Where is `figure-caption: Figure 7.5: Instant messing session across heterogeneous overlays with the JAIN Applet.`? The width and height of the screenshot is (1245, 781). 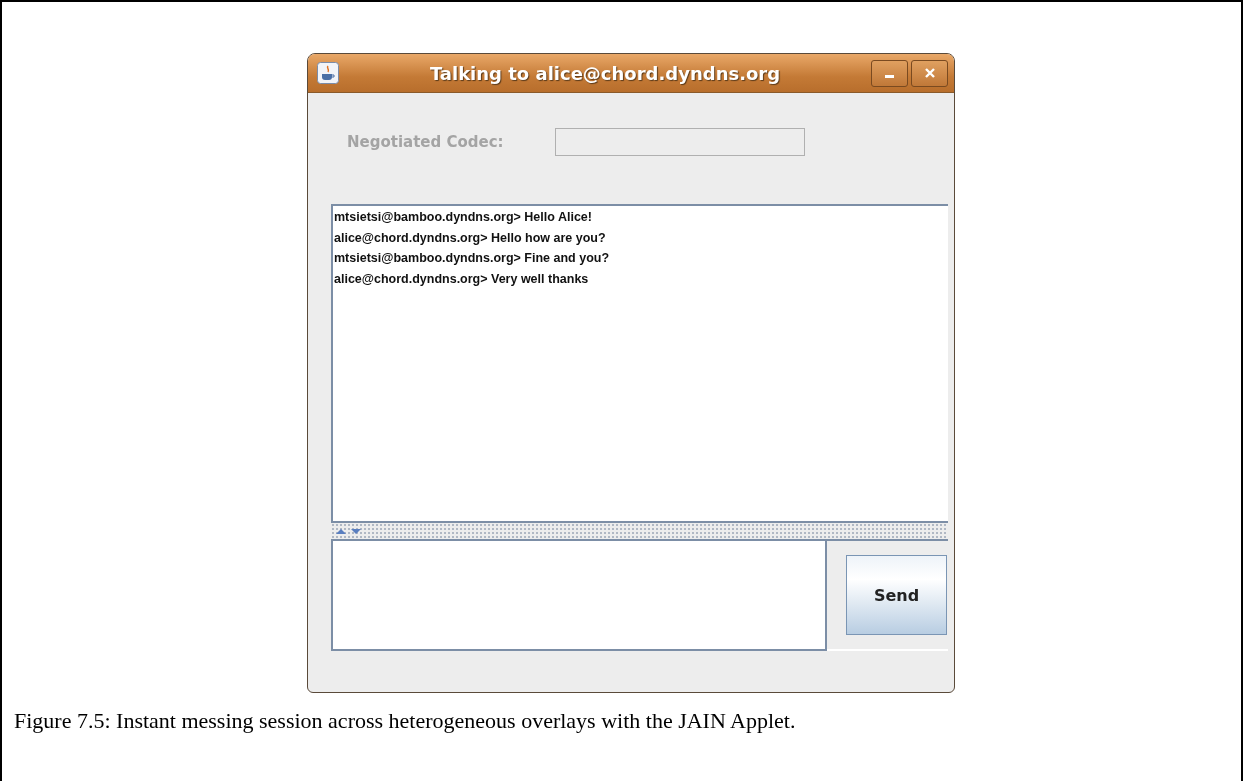
figure-caption: Figure 7.5: Instant messing session across heterogeneous overlays with the JAIN Applet. is located at coordinates (405, 721).